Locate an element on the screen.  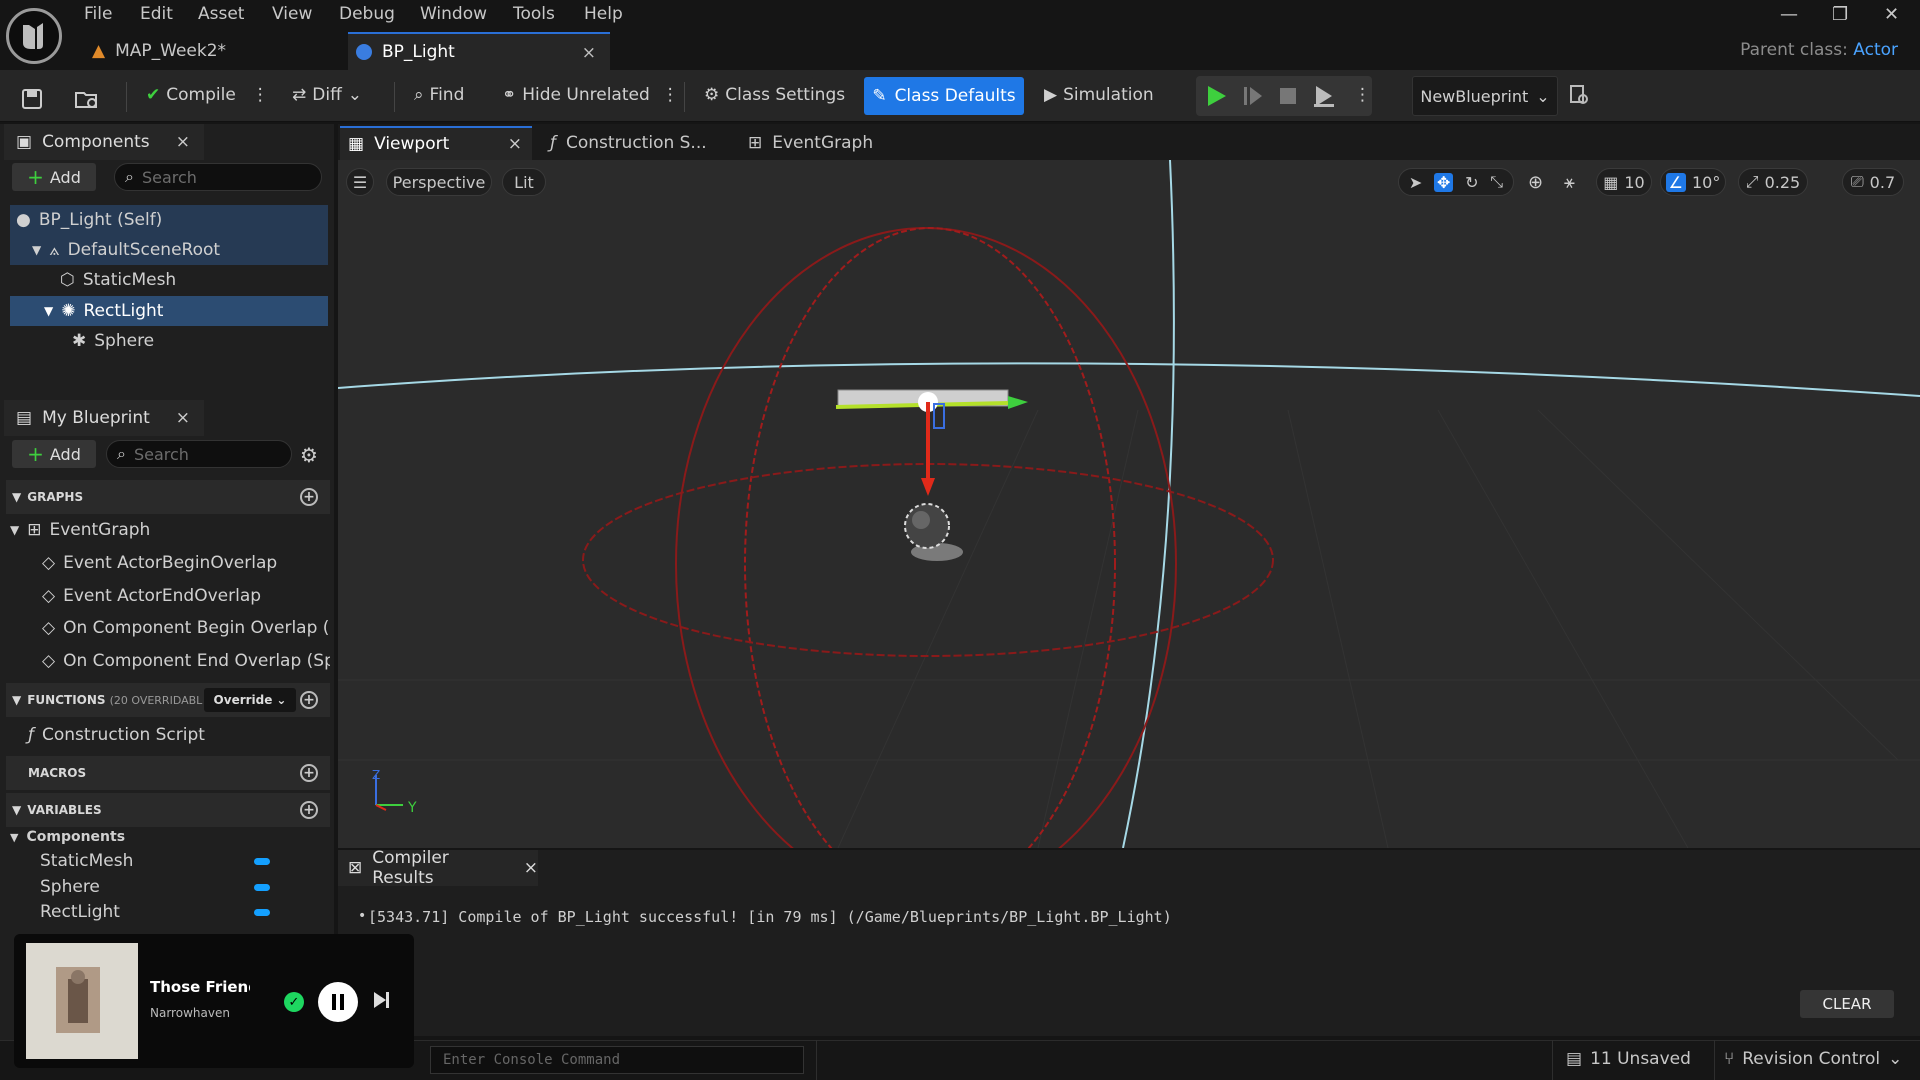
event-component-begin-overlap: ◇ On Component Begin Overlap (Sph is located at coordinates (186, 628).